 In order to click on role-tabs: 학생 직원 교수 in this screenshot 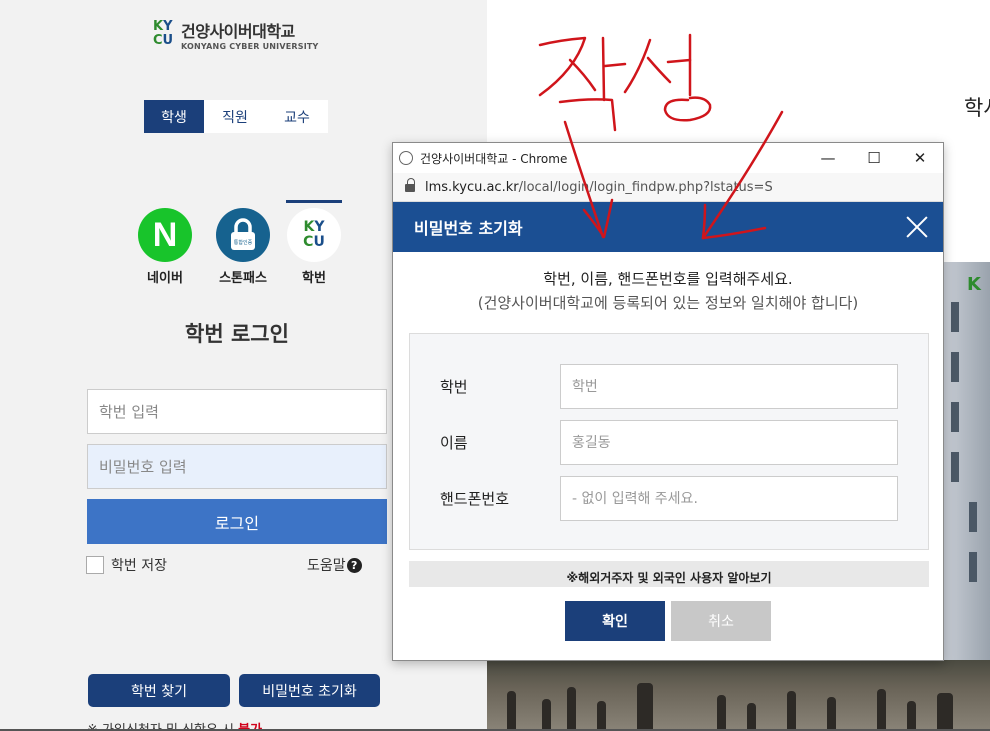, I will do `click(236, 116)`.